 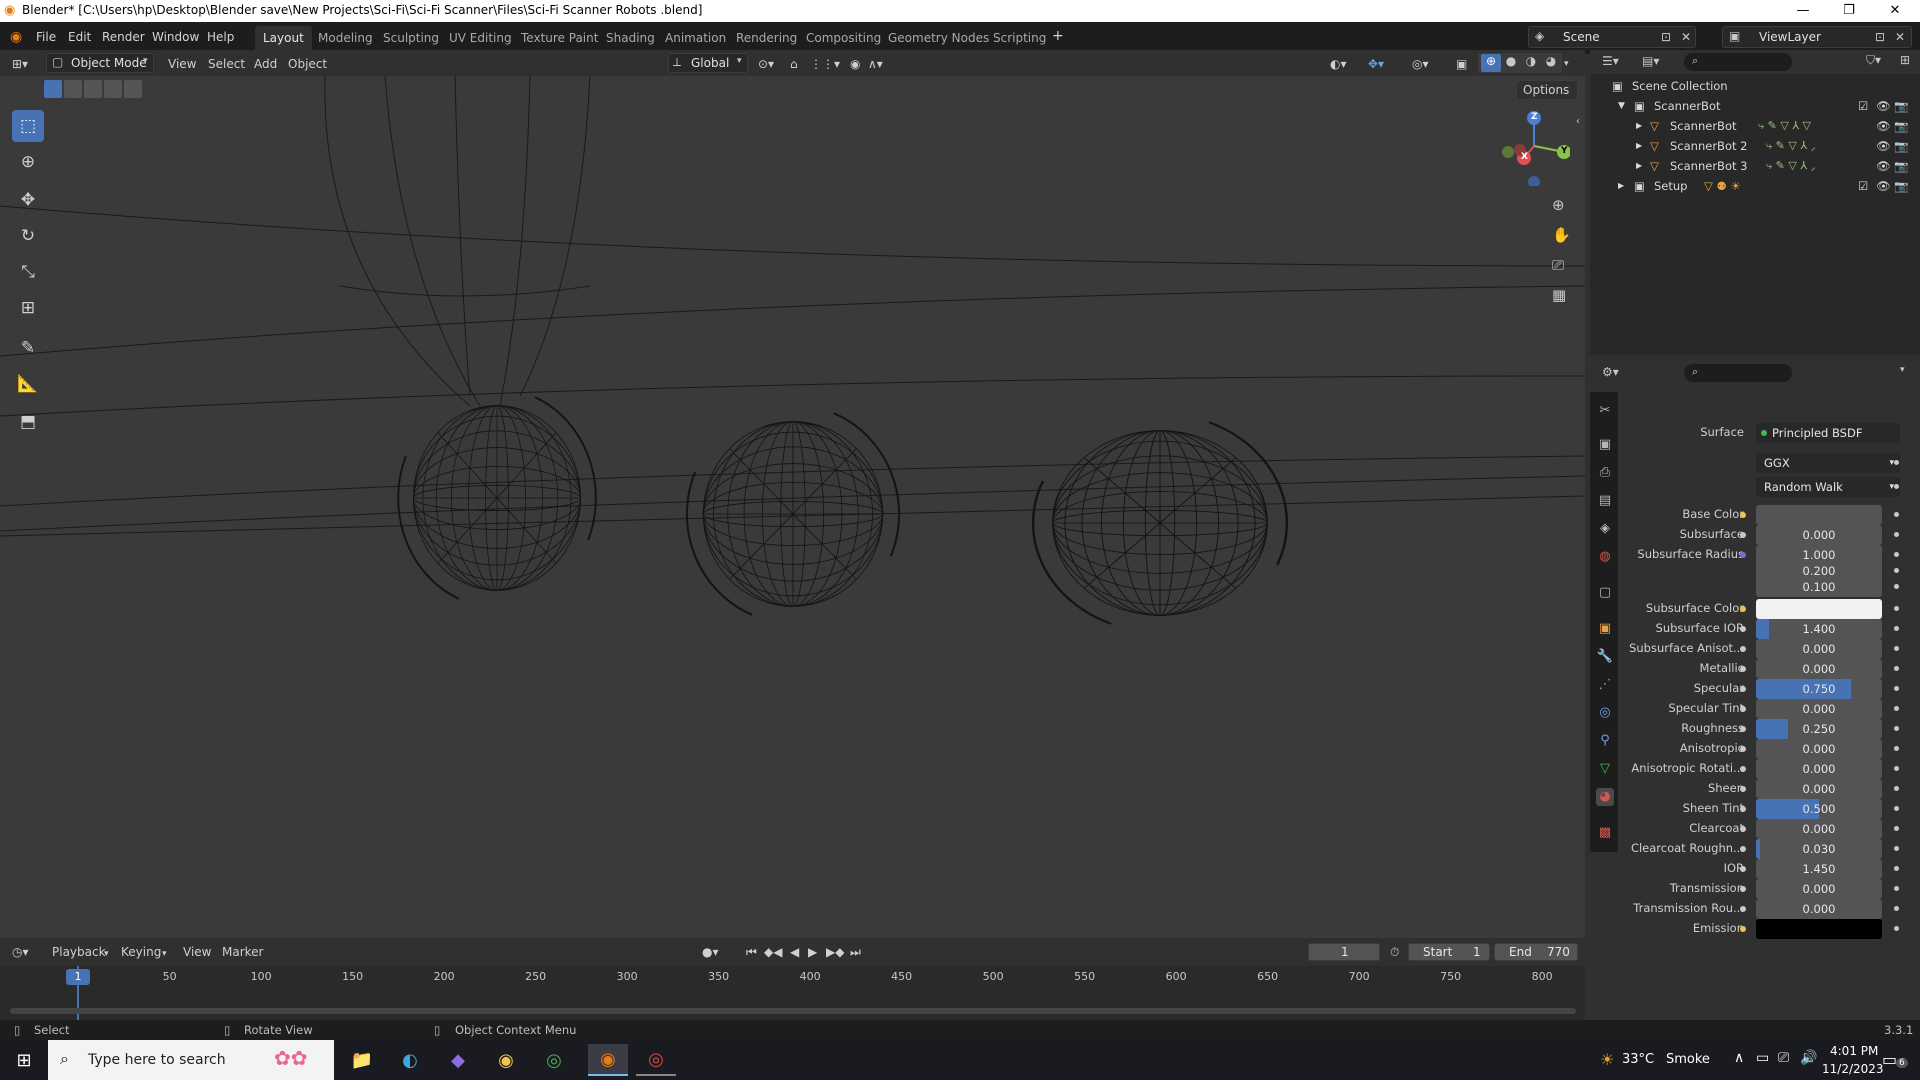 I want to click on transform-tool-icon: ⊞, so click(x=28, y=308).